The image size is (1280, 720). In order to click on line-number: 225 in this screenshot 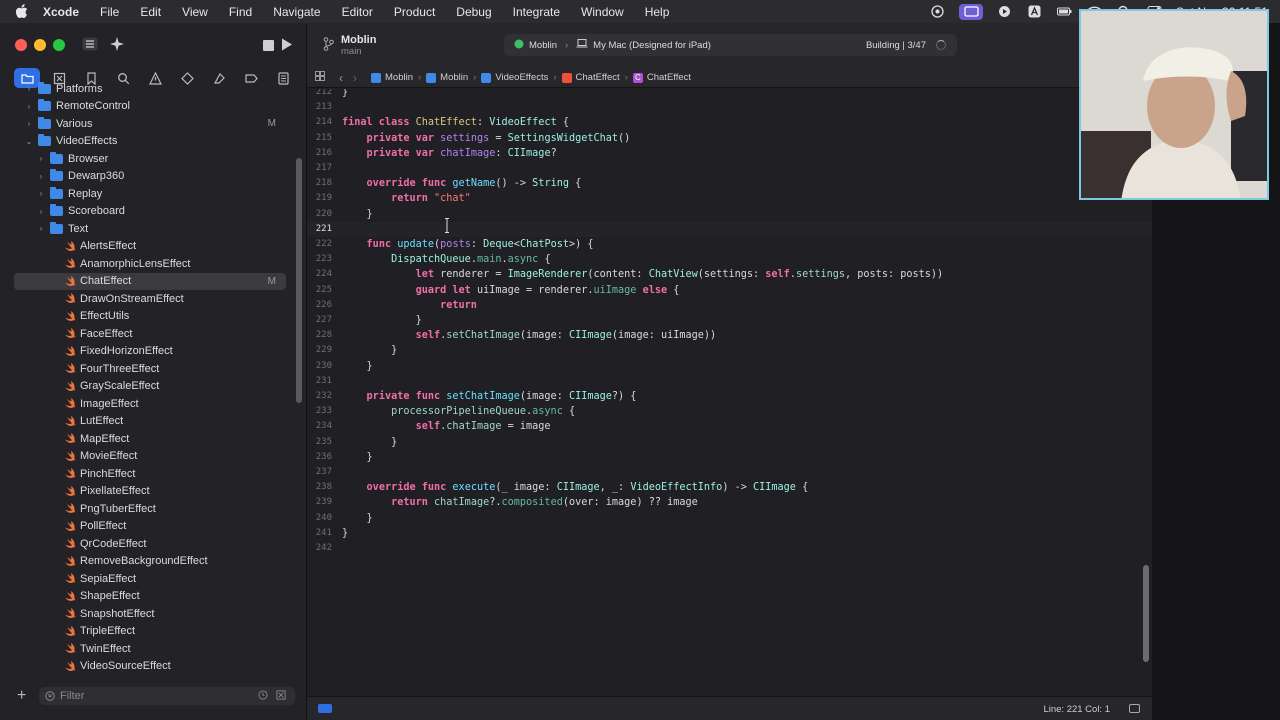, I will do `click(319, 290)`.